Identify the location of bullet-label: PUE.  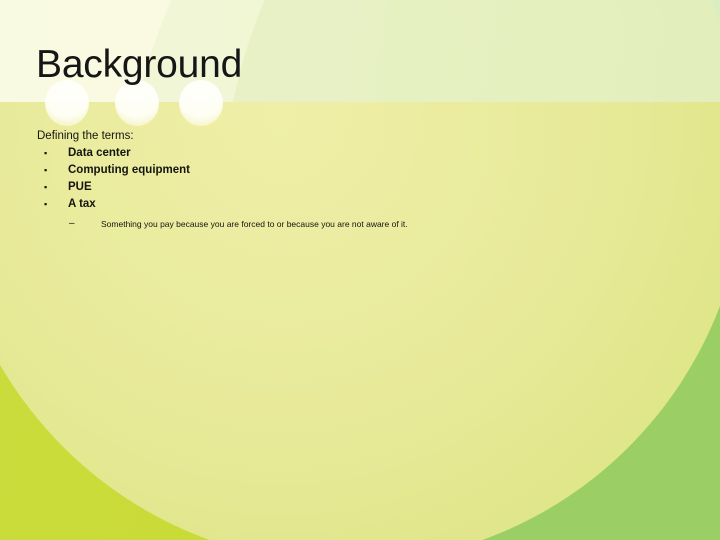
(80, 187).